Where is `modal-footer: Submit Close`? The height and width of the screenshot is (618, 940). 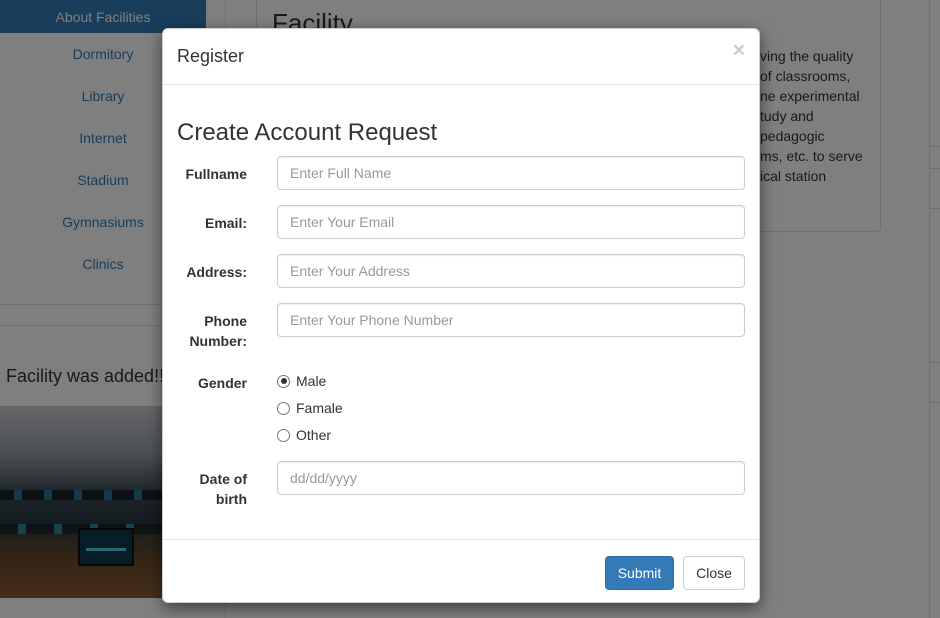 modal-footer: Submit Close is located at coordinates (461, 571).